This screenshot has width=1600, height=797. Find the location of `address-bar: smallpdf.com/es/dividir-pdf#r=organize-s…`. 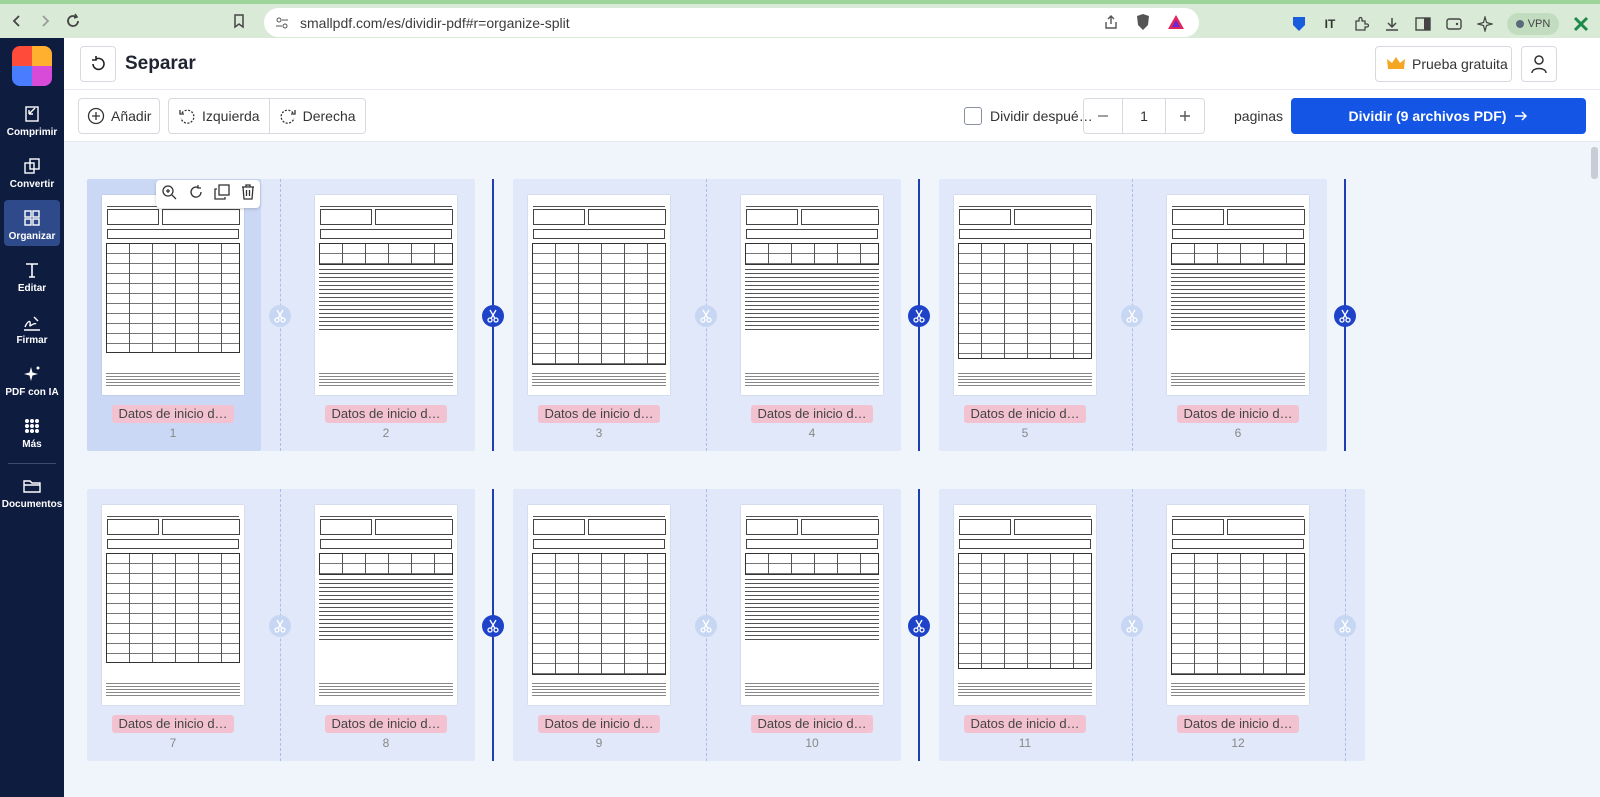

address-bar: smallpdf.com/es/dividir-pdf#r=organize-s… is located at coordinates (731, 22).